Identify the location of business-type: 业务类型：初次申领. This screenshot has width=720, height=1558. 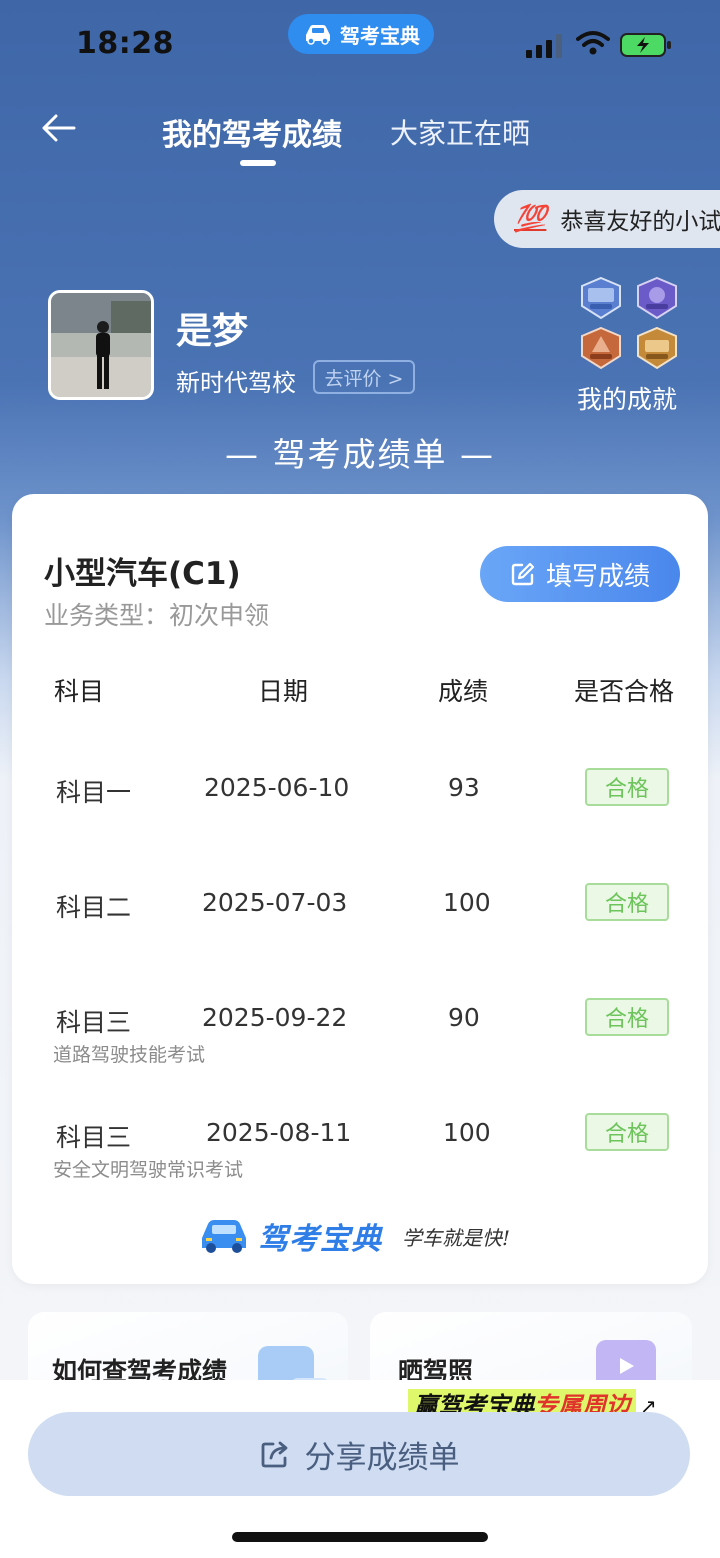
(157, 615).